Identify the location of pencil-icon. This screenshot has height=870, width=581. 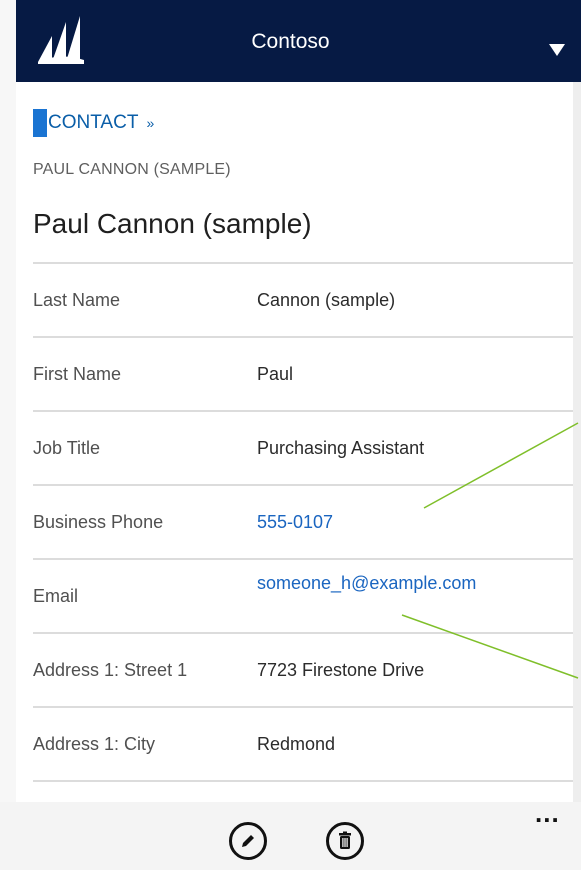
(248, 841).